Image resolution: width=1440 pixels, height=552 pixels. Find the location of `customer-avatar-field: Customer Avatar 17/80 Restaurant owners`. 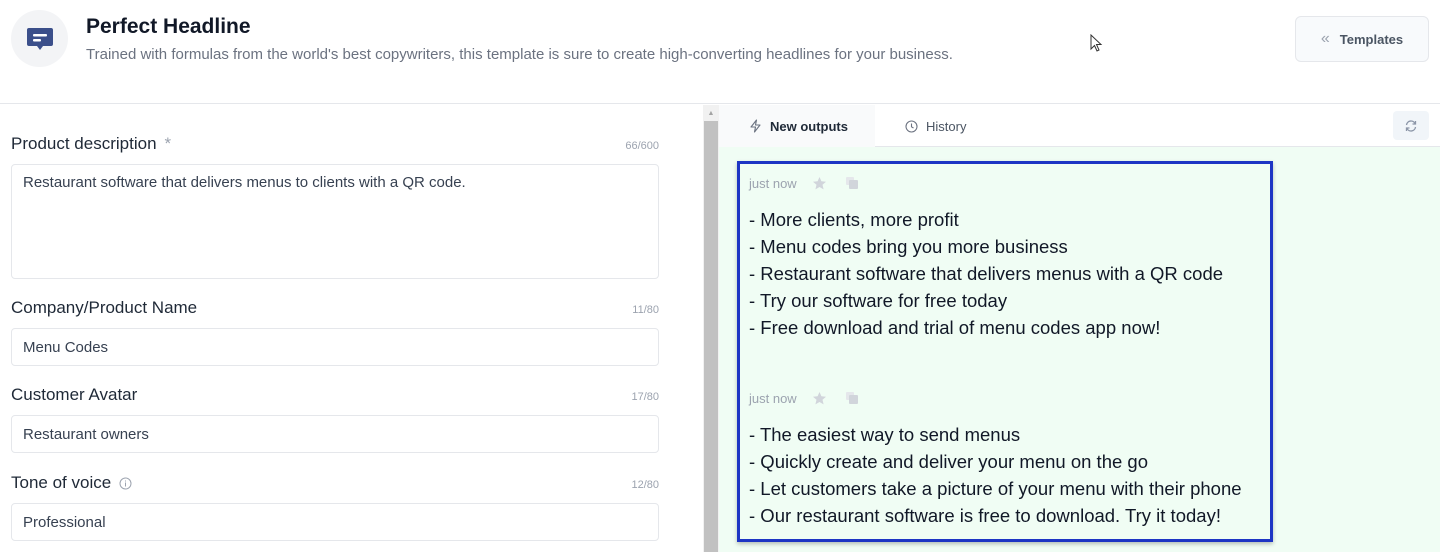

customer-avatar-field: Customer Avatar 17/80 Restaurant owners is located at coordinates (335, 419).